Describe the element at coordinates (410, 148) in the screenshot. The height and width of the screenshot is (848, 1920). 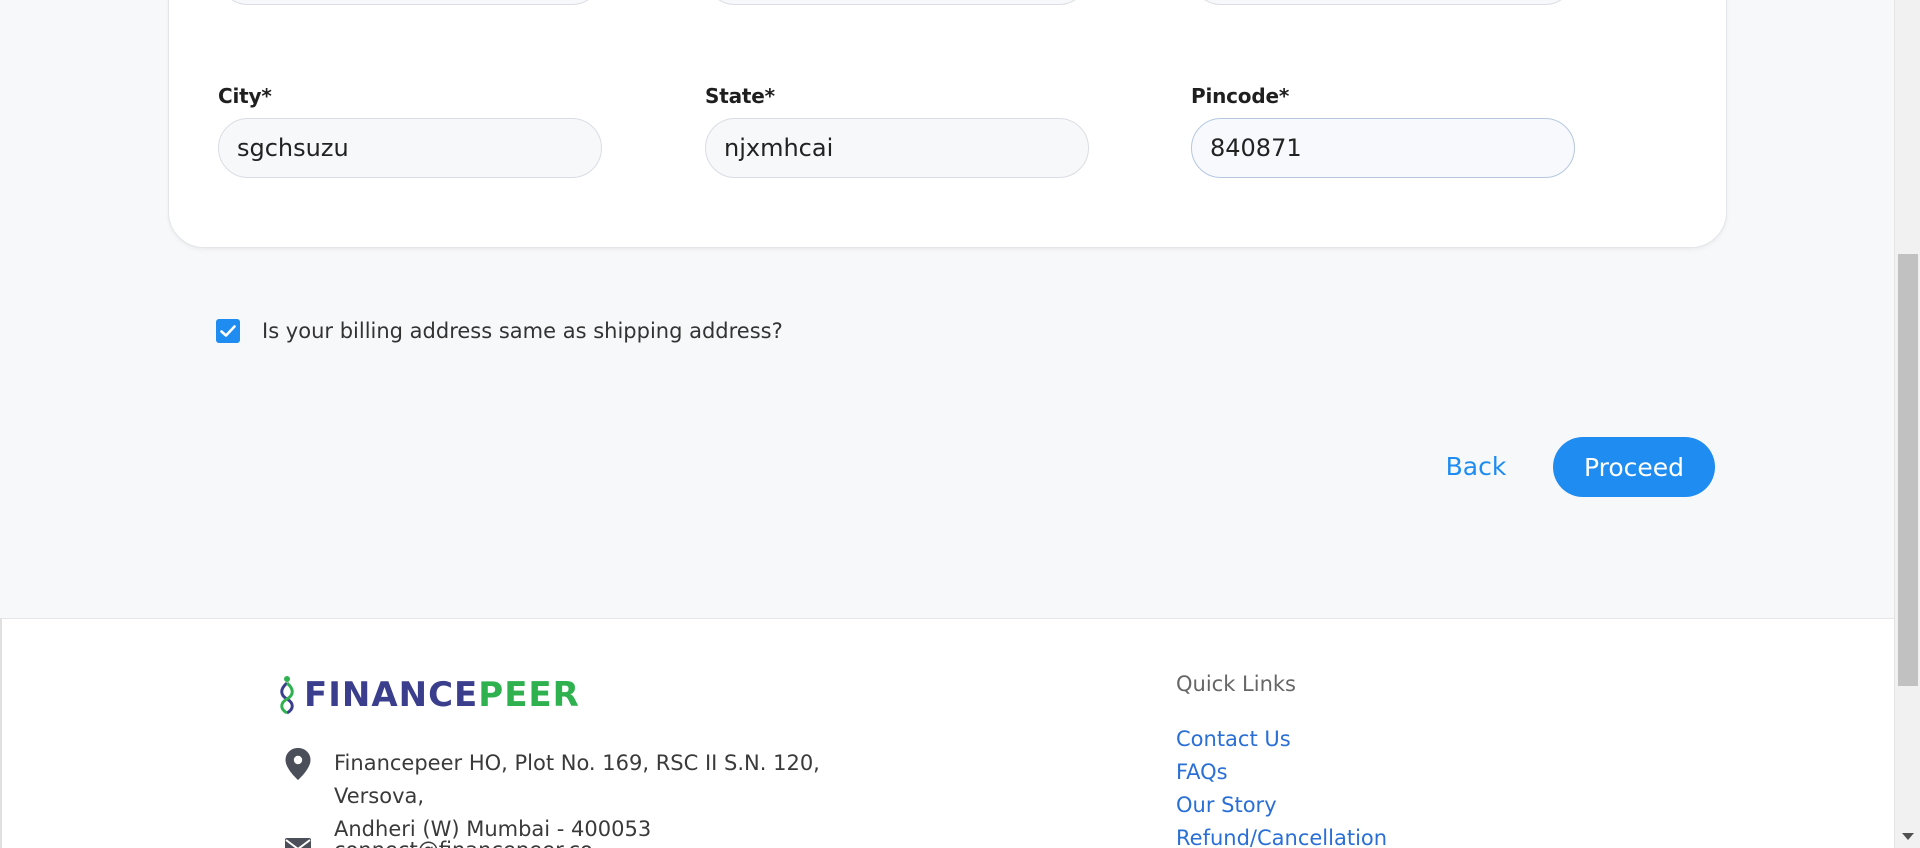
I see `city-input` at that location.